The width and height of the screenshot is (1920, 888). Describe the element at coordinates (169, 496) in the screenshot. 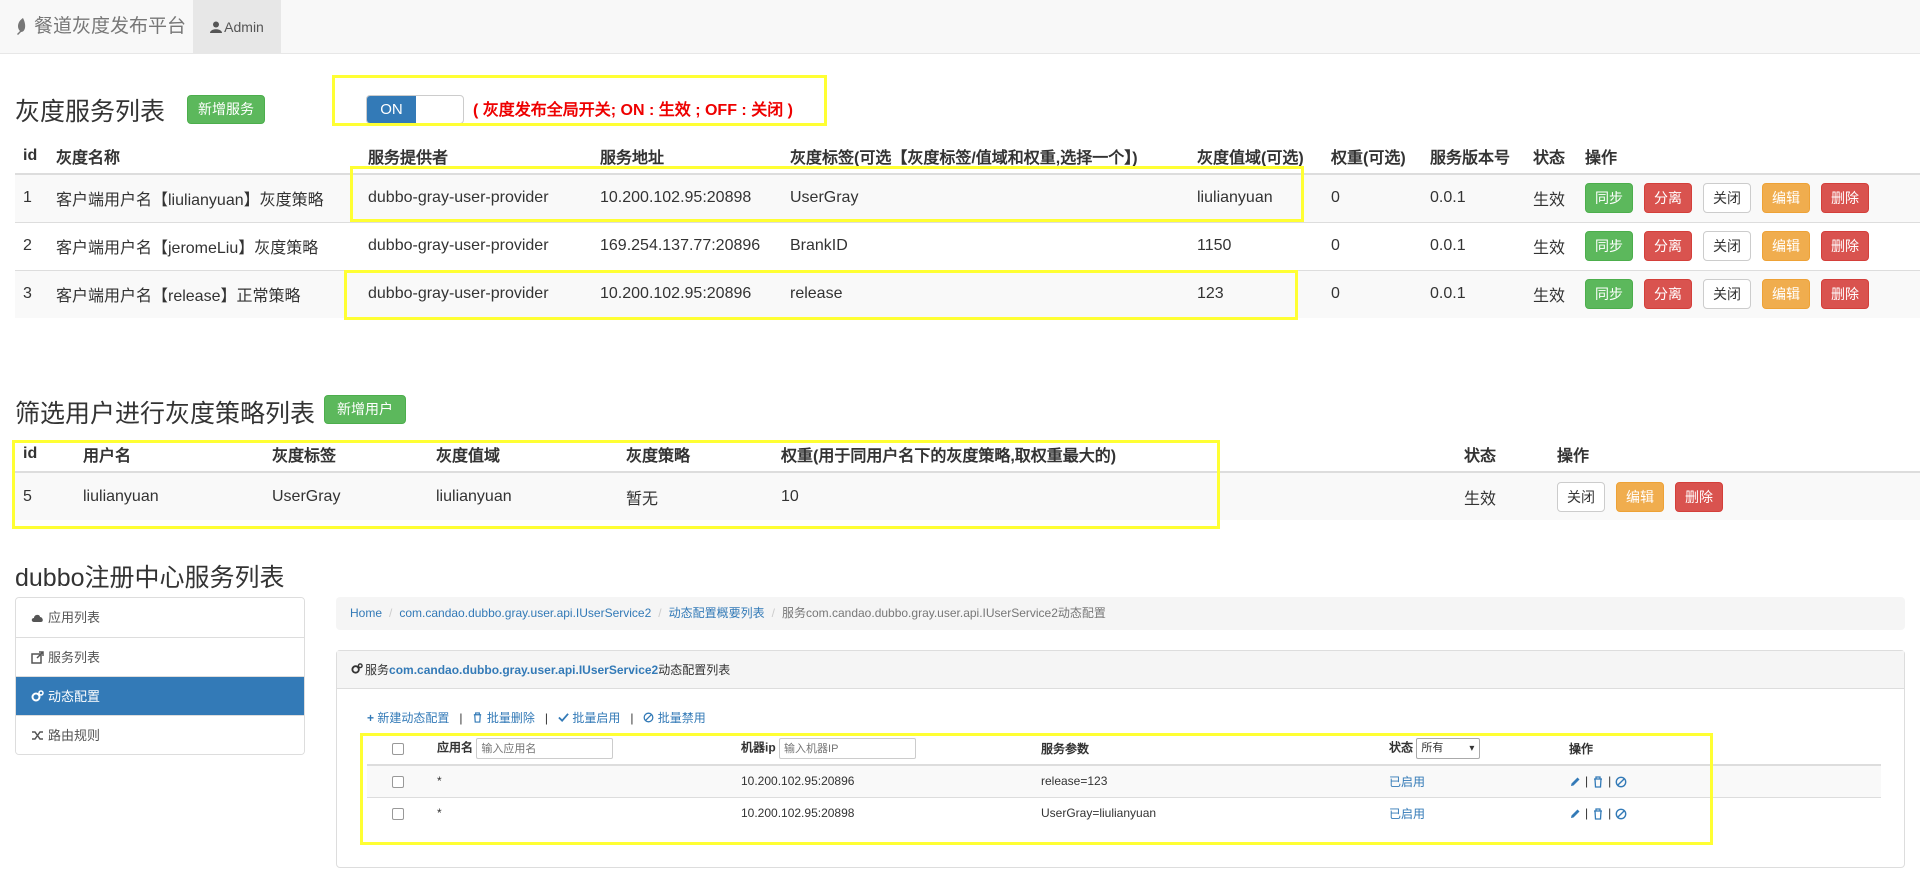

I see `cell-username: liulianyuan` at that location.